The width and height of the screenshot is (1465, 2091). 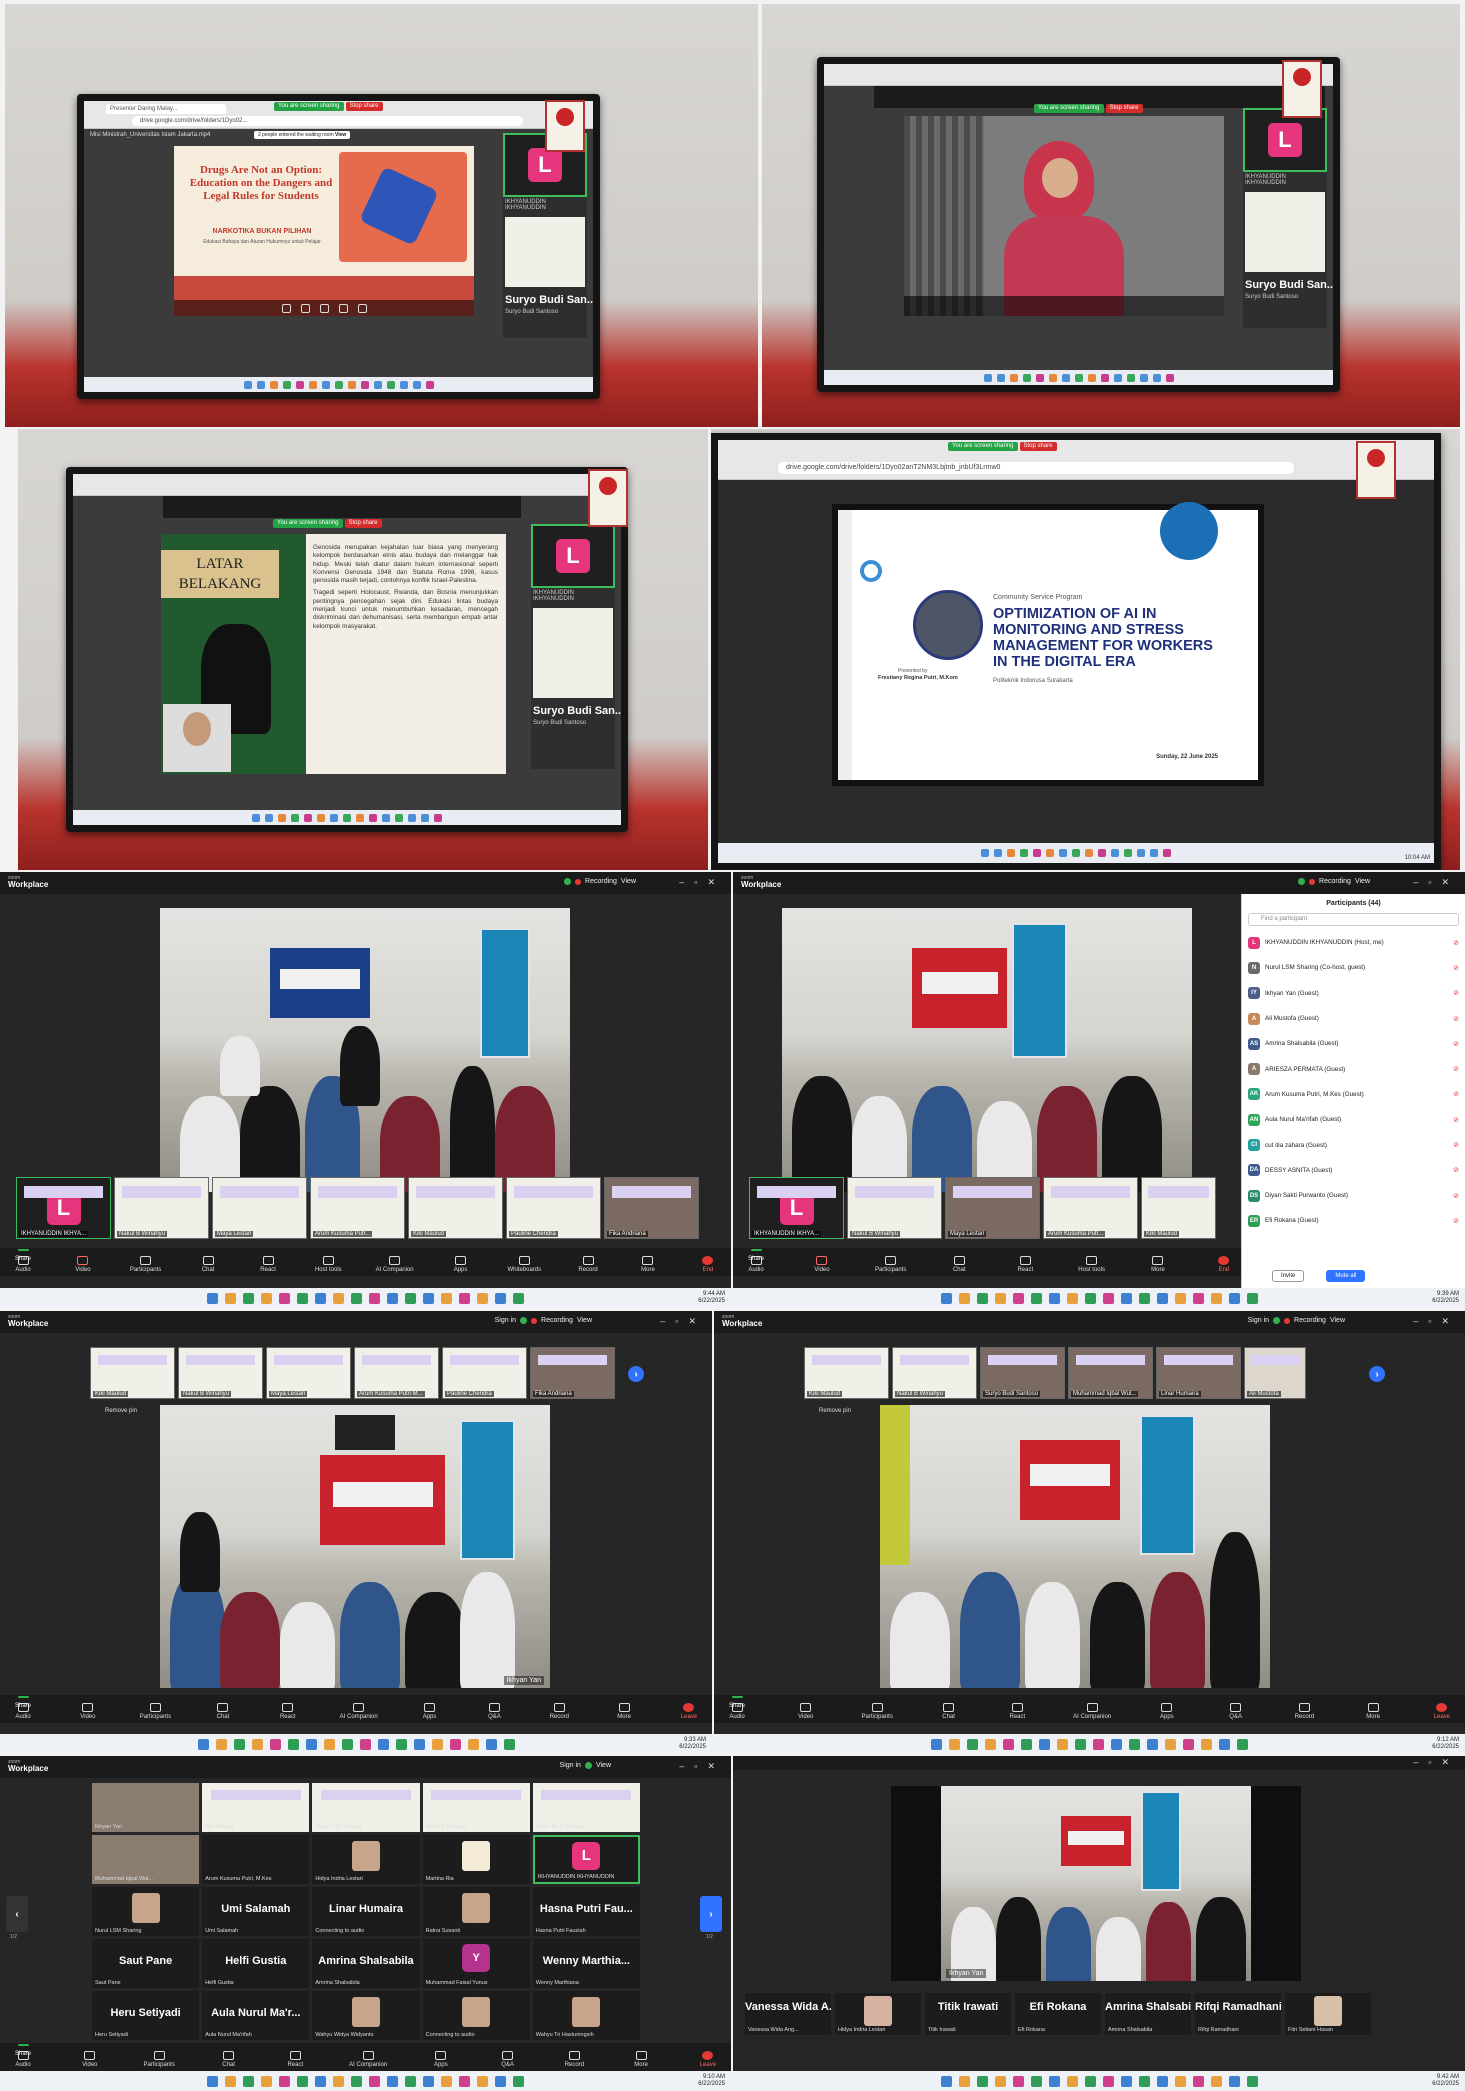 What do you see at coordinates (1236, 1711) in the screenshot?
I see `qa-button: Q&A` at bounding box center [1236, 1711].